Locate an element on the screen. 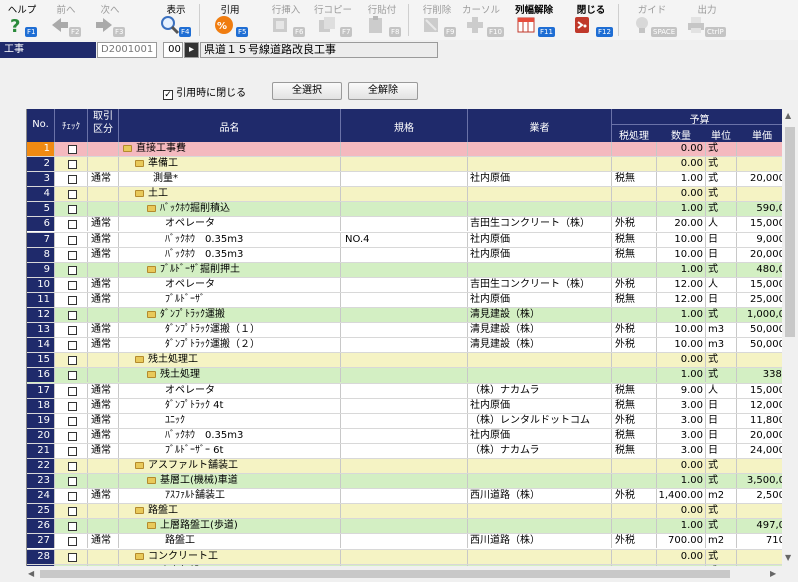 The image size is (798, 582). table-row: 23 基層工(機械)車道 1.00 式 3,500,0 is located at coordinates (404, 482).